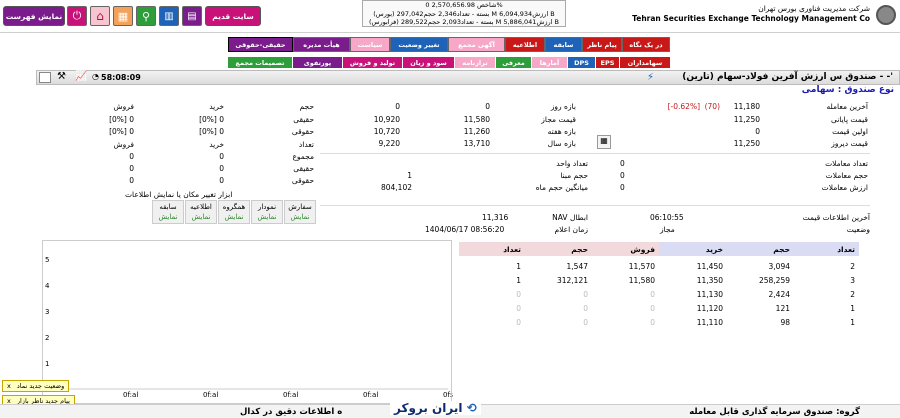  What do you see at coordinates (40, 386) in the screenshot?
I see `notice-text: وضعیت جدید نماد` at bounding box center [40, 386].